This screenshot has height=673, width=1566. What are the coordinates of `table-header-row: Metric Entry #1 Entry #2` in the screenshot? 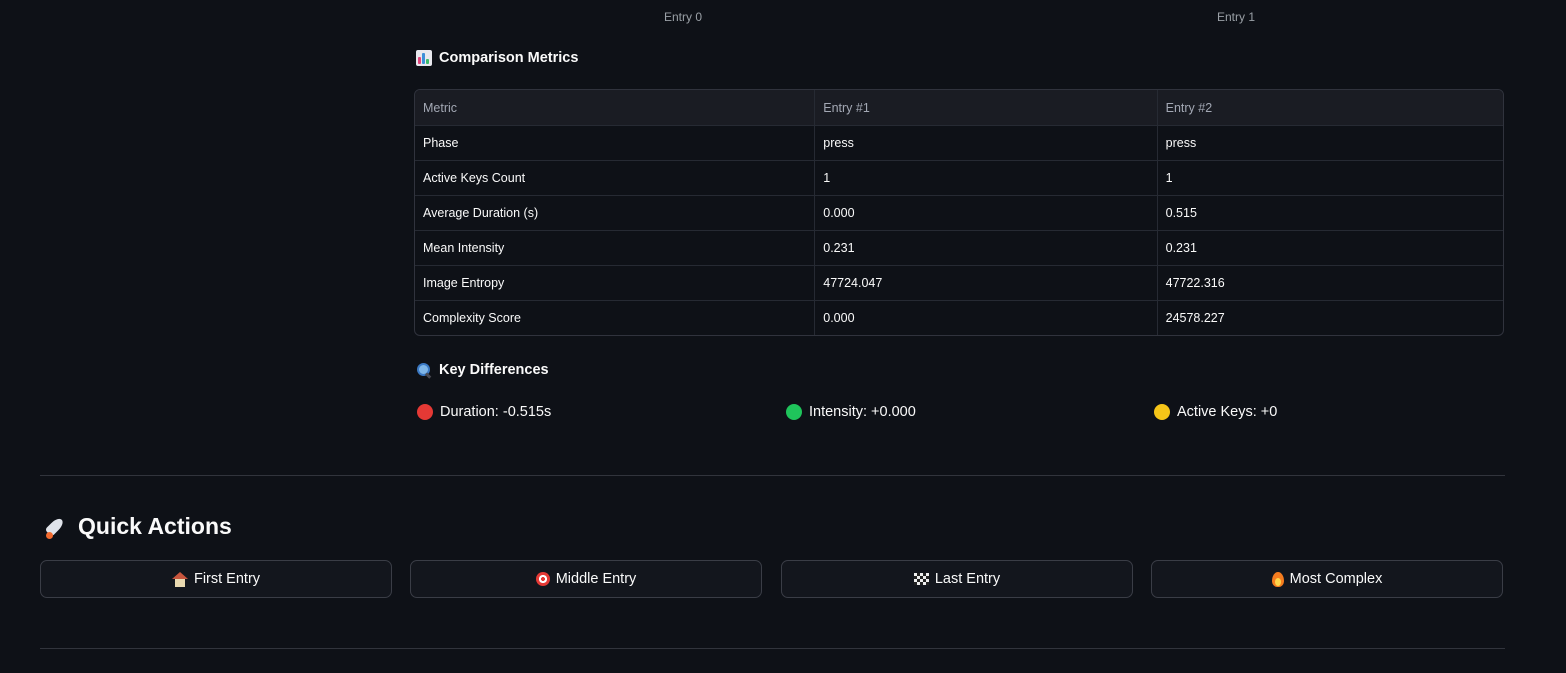 It's located at (959, 108).